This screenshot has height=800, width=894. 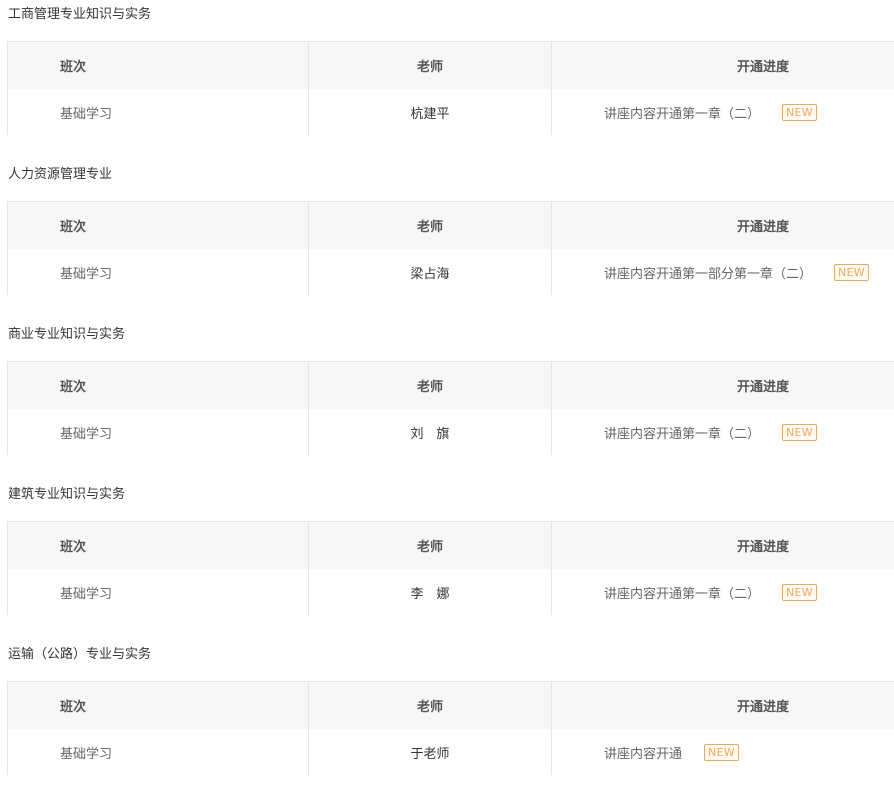 I want to click on section-title: 建筑专业知识与实务, so click(x=67, y=494).